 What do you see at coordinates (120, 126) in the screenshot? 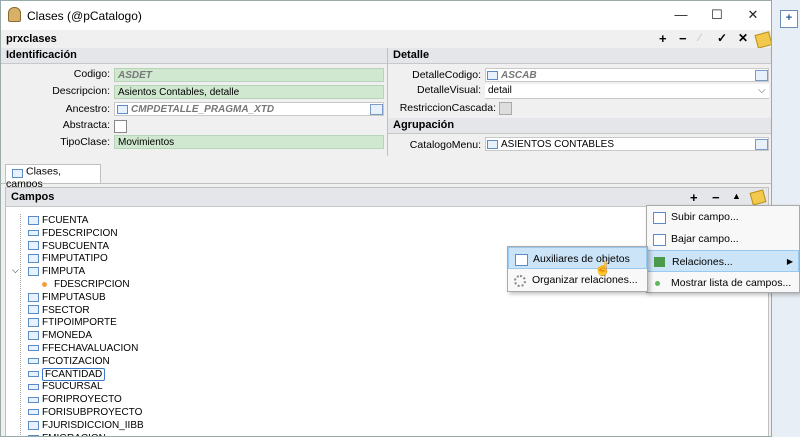
I see `abstracta-checkbox` at bounding box center [120, 126].